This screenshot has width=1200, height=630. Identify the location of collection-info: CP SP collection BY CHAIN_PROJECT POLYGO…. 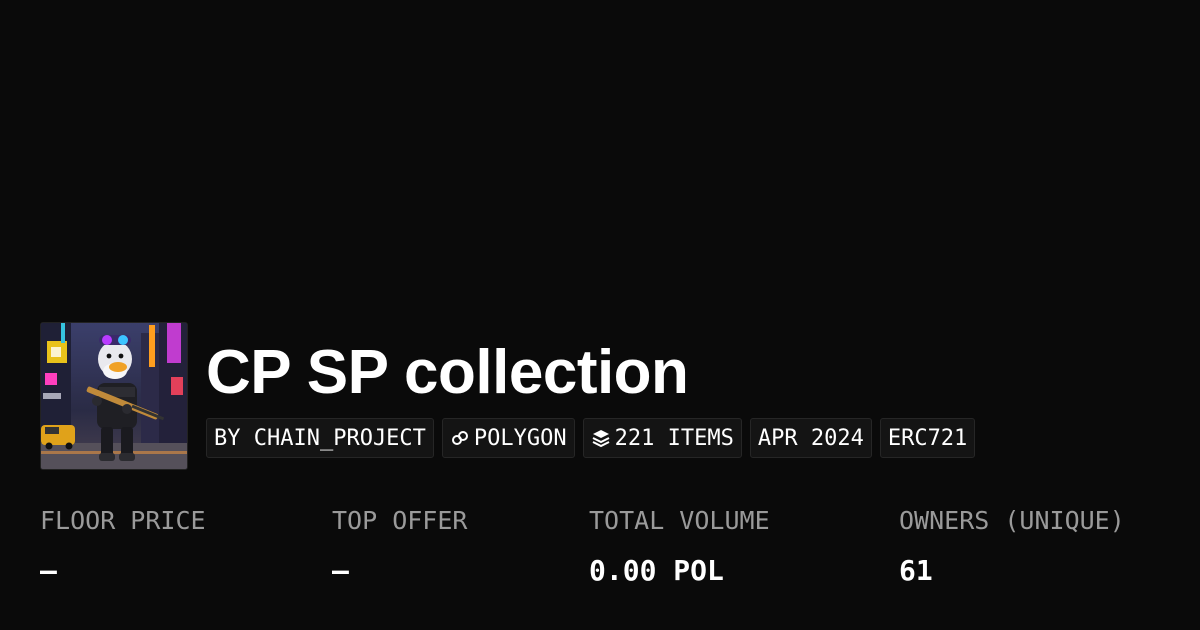
(591, 390).